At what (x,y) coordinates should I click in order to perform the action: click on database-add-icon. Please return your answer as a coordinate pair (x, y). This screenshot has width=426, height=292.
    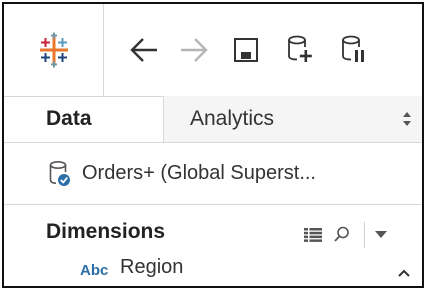
    Looking at the image, I should click on (300, 48).